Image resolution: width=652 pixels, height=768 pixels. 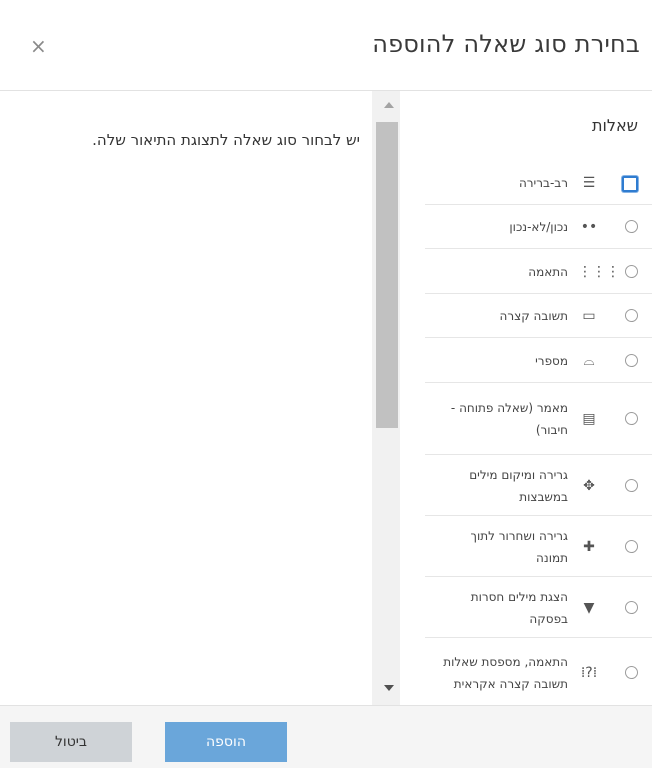 I want to click on dialog-title: בחירת סוג שאלה להוספה, so click(x=506, y=44).